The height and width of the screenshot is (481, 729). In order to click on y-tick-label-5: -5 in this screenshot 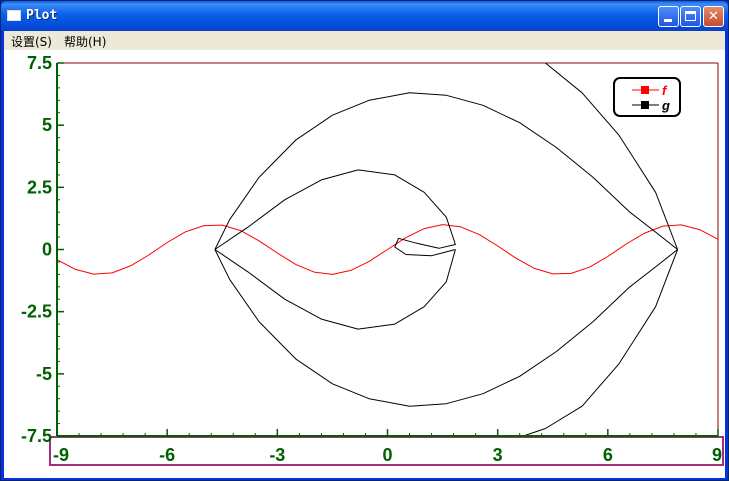, I will do `click(44, 374)`.